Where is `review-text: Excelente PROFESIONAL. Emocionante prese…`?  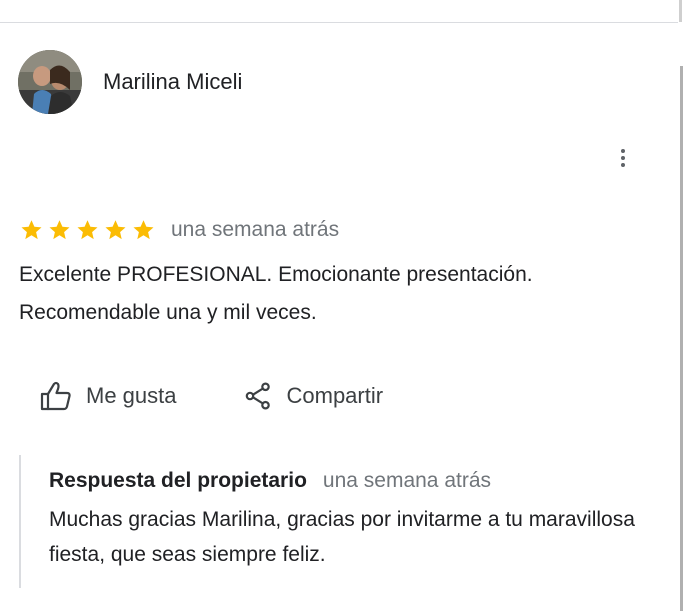 review-text: Excelente PROFESIONAL. Emocionante prese… is located at coordinates (276, 293).